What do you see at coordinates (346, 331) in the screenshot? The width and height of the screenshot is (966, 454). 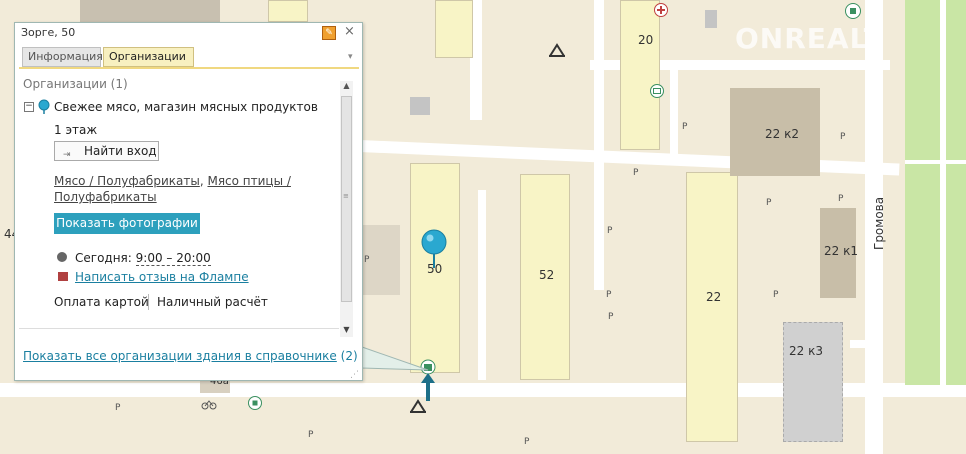 I see `scroll-down-icon: ▼` at bounding box center [346, 331].